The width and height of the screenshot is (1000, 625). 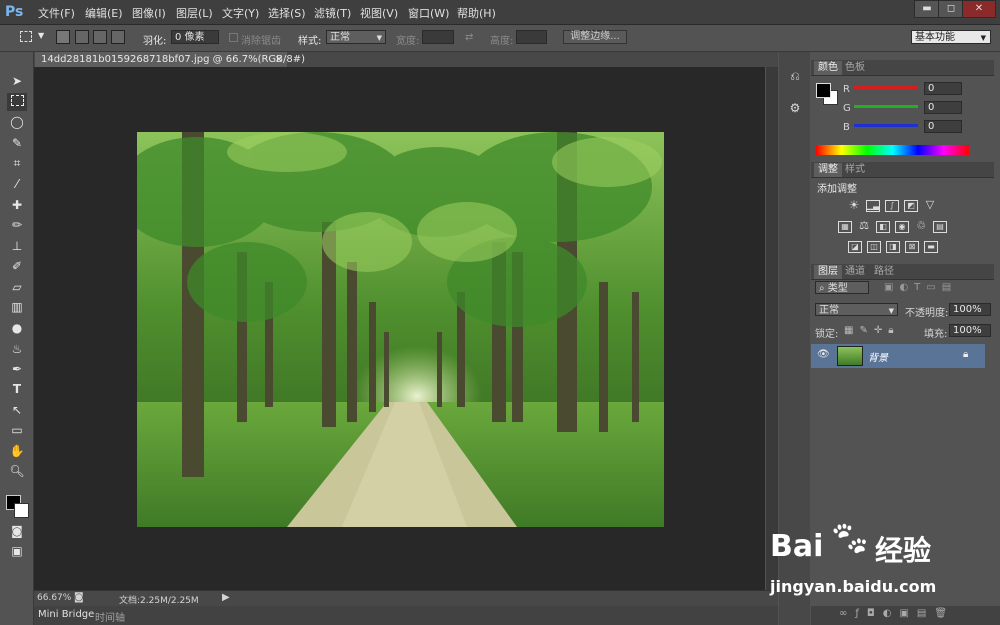 I want to click on channel-r-value: 0, so click(x=943, y=88).